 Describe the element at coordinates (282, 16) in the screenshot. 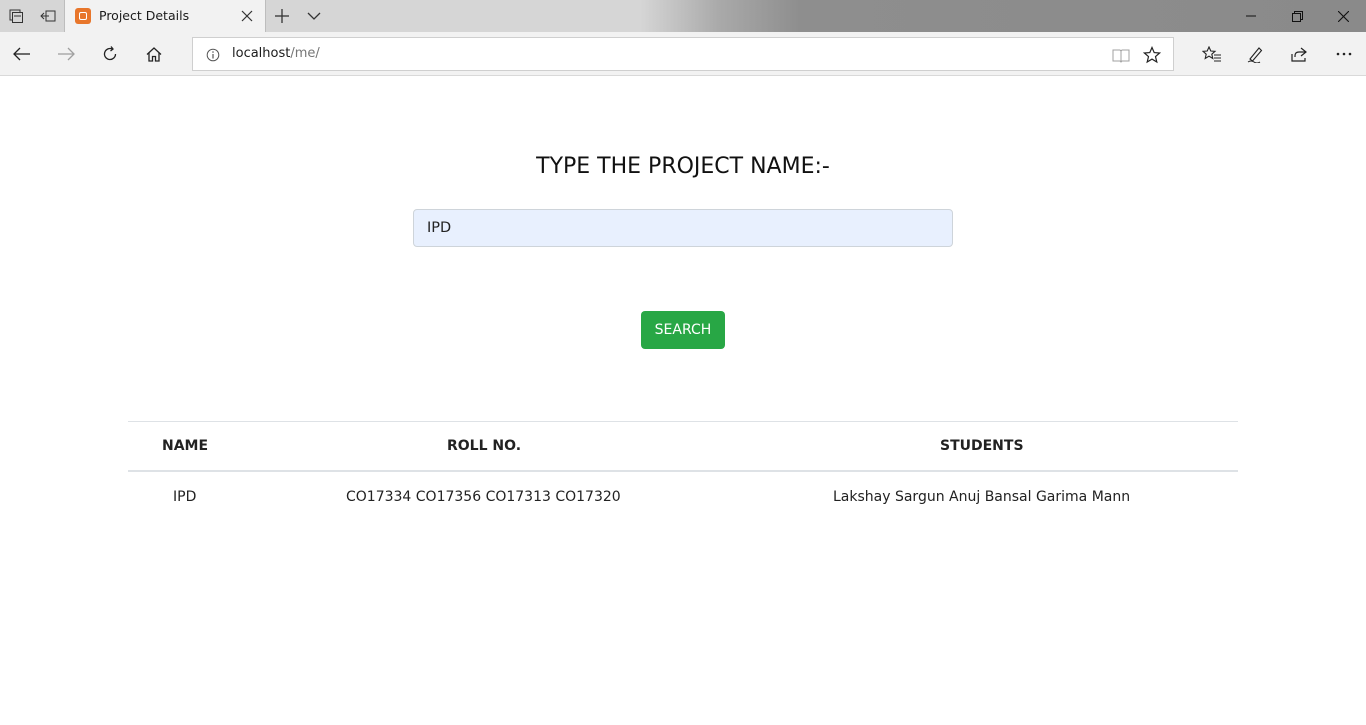

I see `new-tab-icon` at that location.